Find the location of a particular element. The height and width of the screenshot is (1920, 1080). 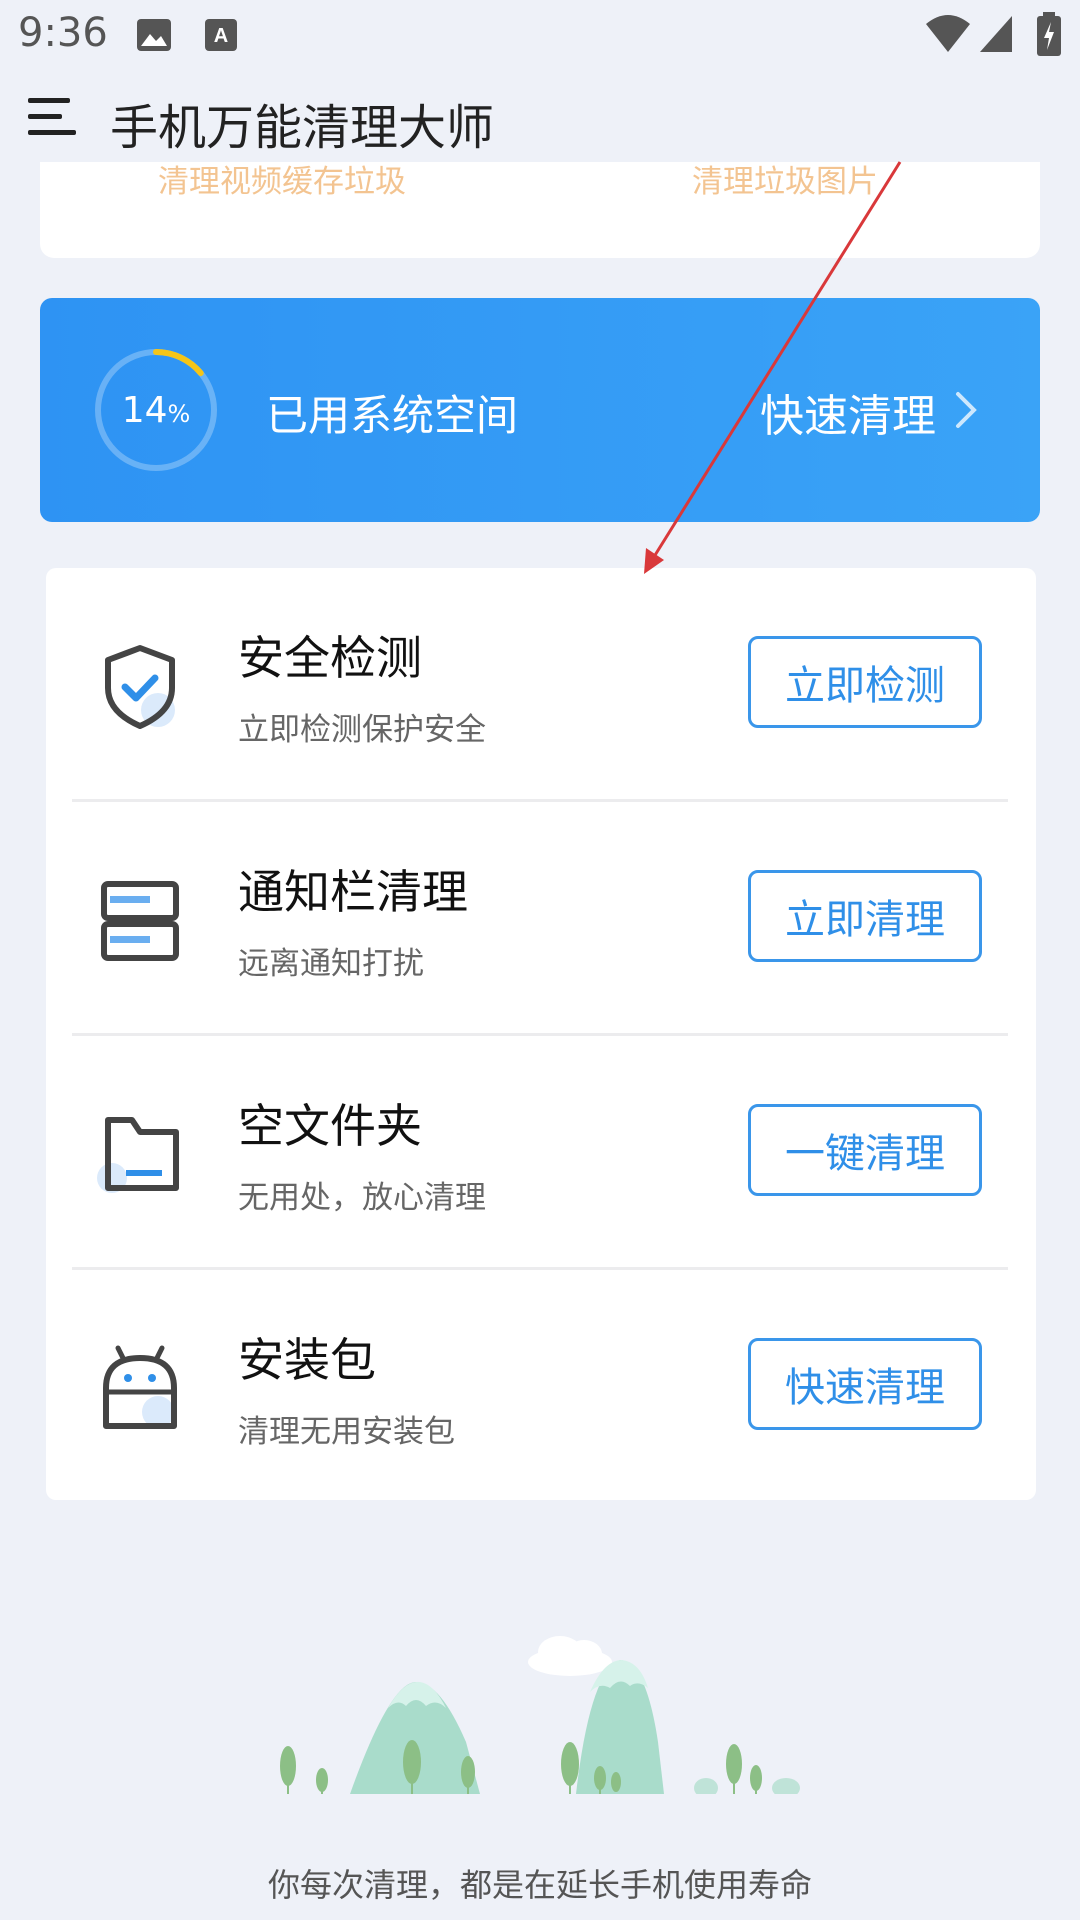

detect-now-button: 立即检测 is located at coordinates (865, 682).